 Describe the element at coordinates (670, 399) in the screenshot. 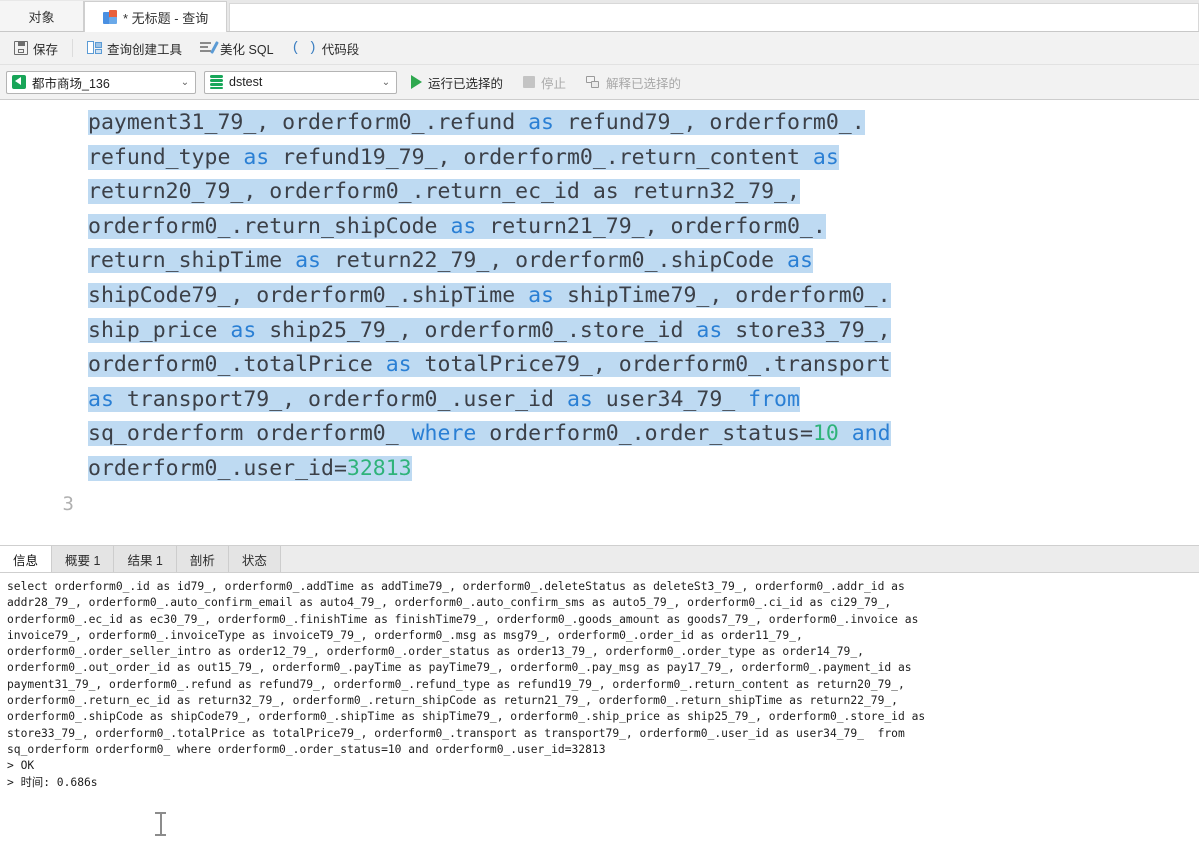

I see `code-token: user34_79_` at that location.